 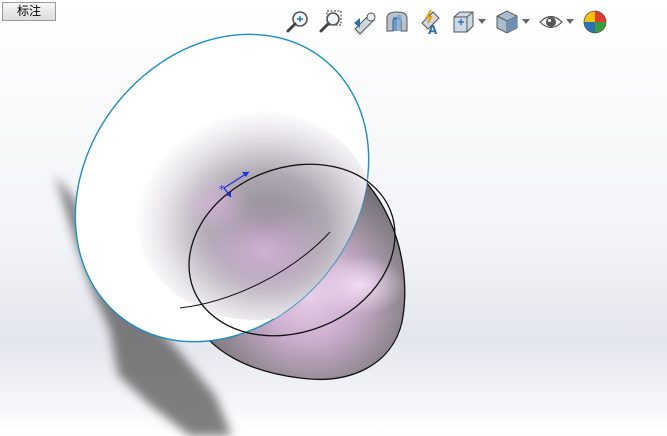 I want to click on hide-show-items-button, so click(x=551, y=22).